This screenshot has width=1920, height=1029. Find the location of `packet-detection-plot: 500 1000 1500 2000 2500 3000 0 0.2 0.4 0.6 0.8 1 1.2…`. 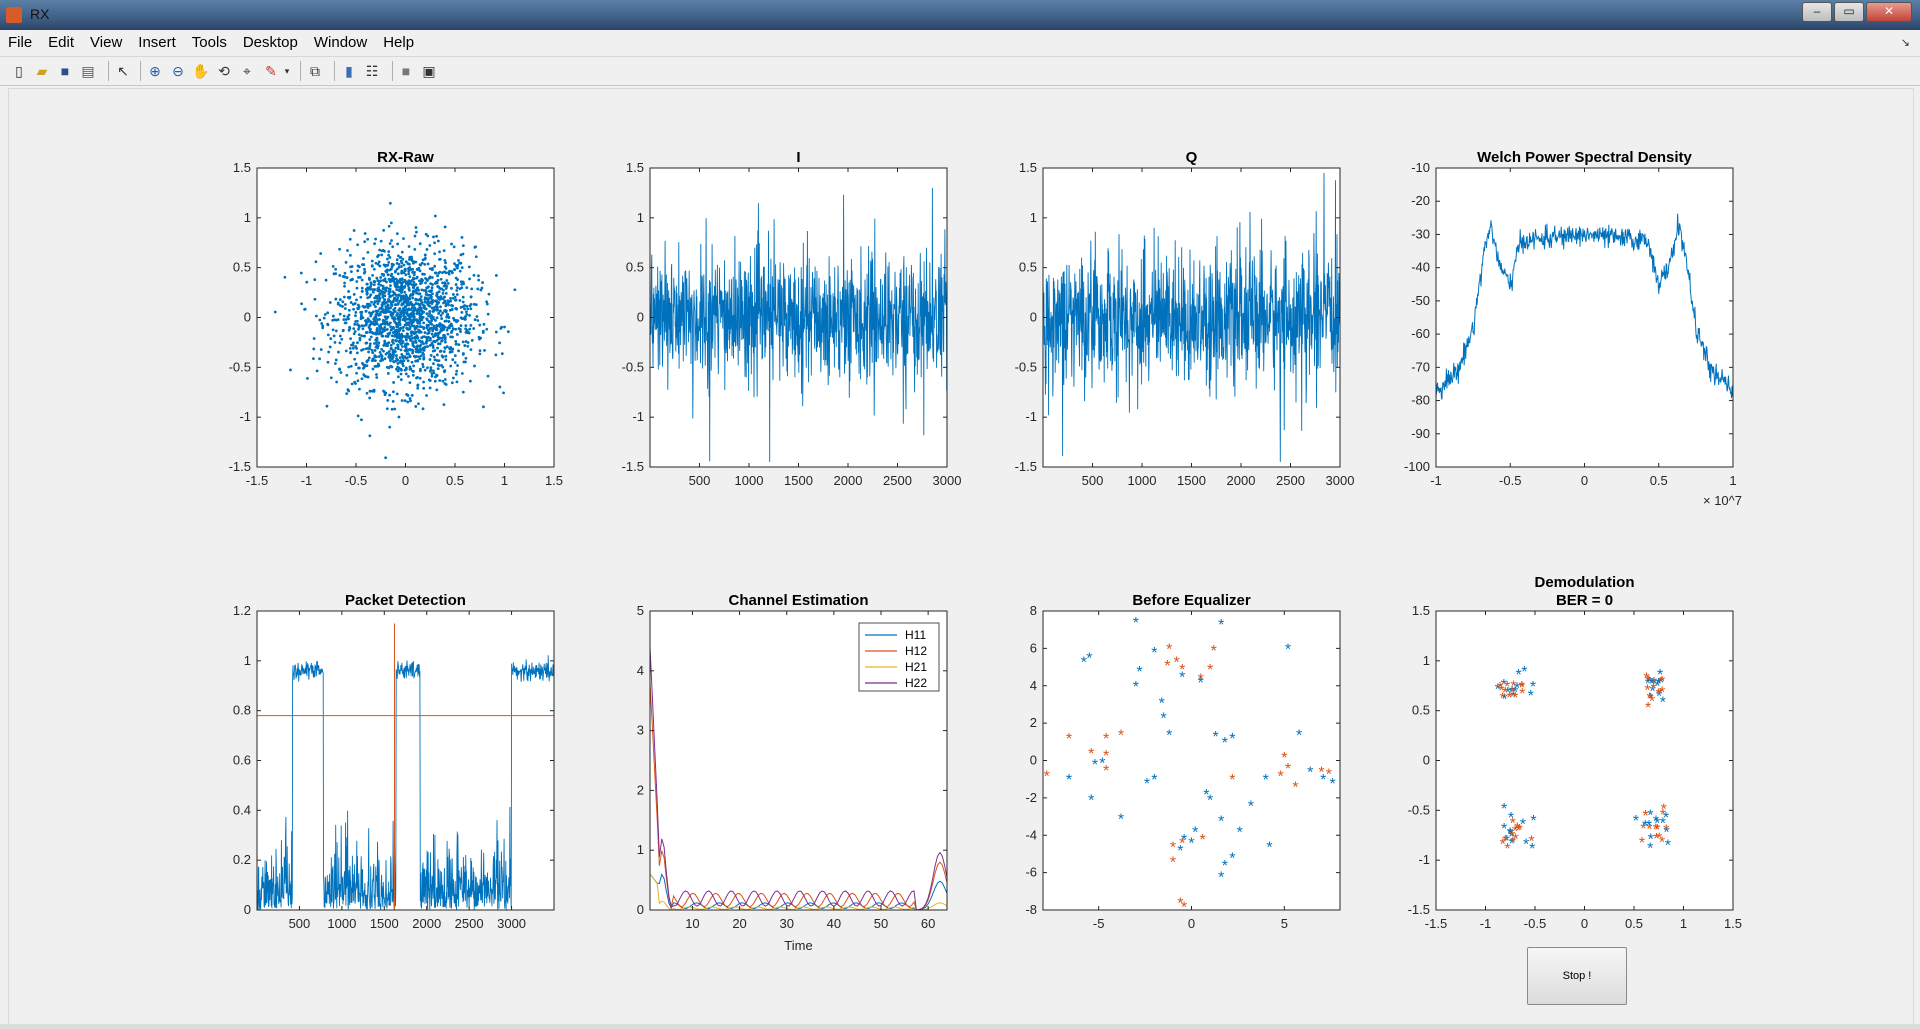

packet-detection-plot: 500 1000 1500 2000 2500 3000 0 0.2 0.4 0.6 0.8 1 1.2… is located at coordinates (394, 761).